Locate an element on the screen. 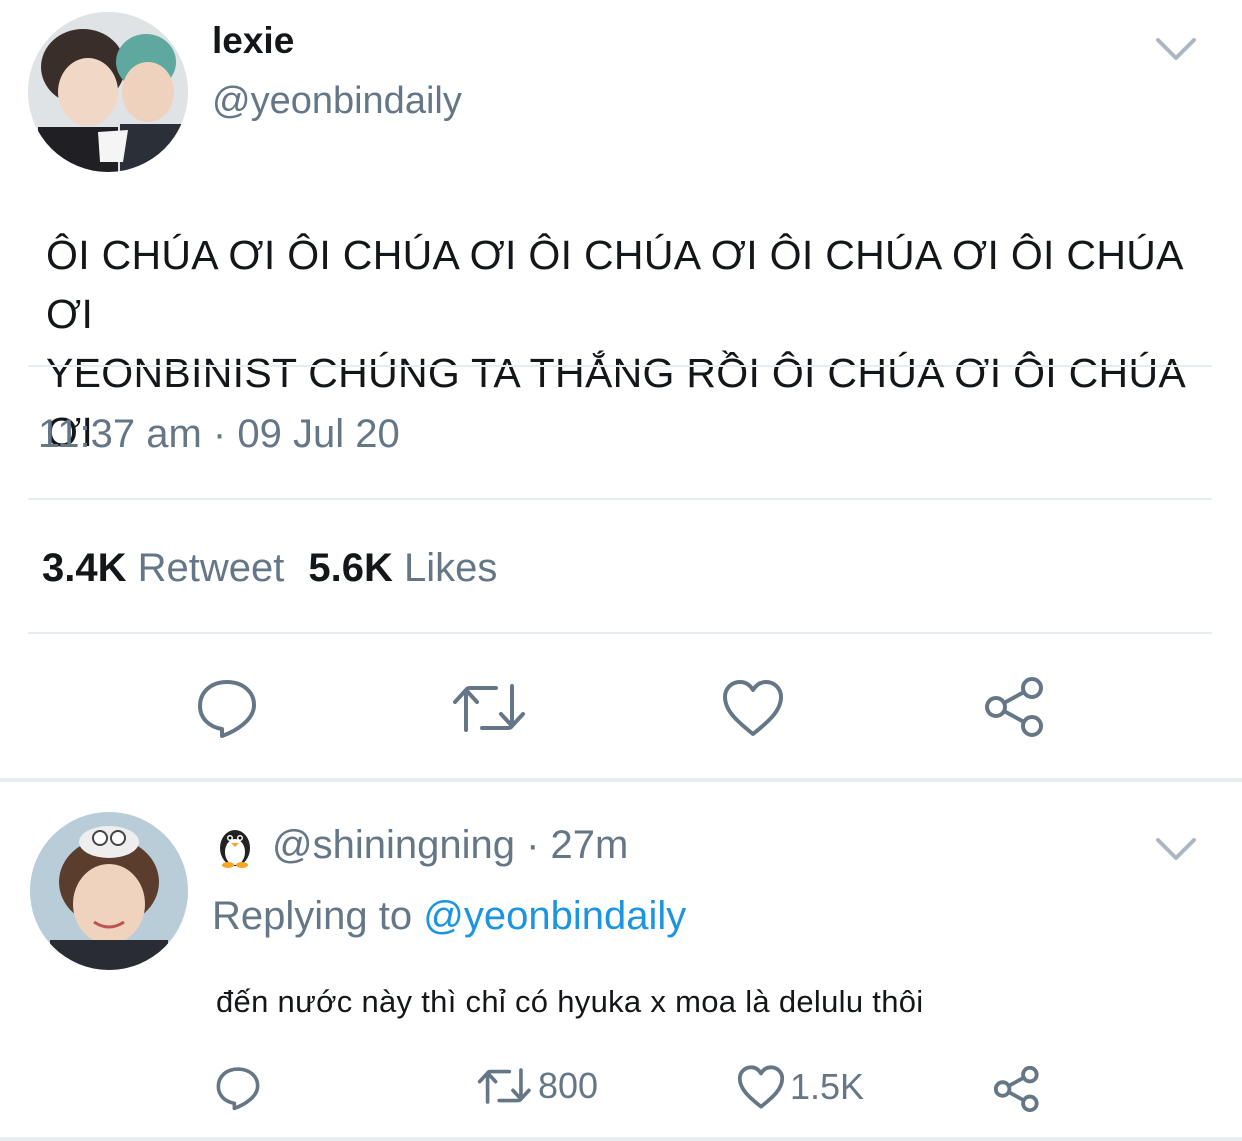 This screenshot has width=1242, height=1141. retweet-stat: 3.4K Retweet is located at coordinates (163, 568).